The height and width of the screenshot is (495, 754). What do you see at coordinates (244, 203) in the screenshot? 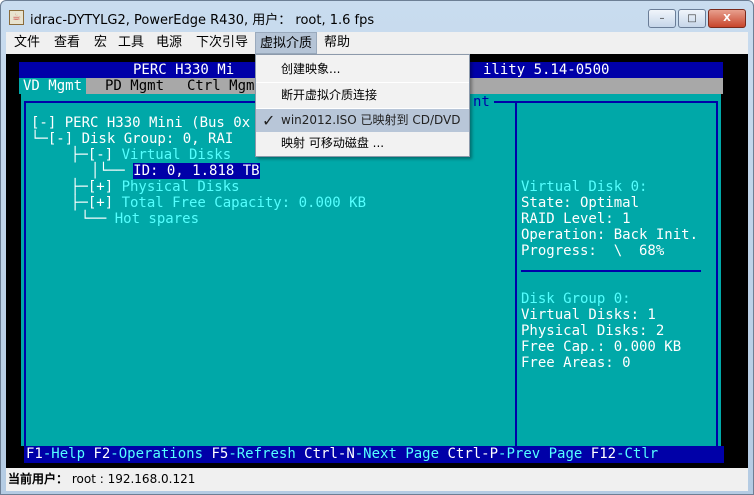
I see `tree-node-label: Total Free Capacity: 0.000 KB` at bounding box center [244, 203].